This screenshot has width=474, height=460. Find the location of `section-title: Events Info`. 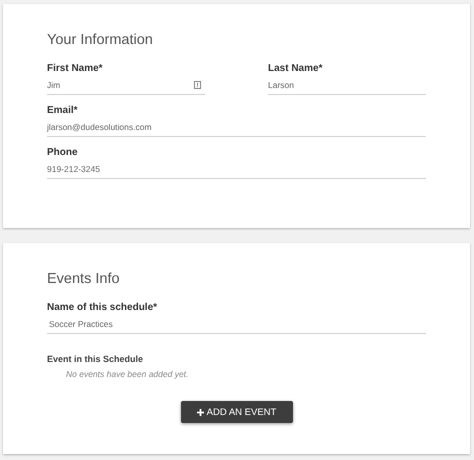

section-title: Events Info is located at coordinates (84, 279).